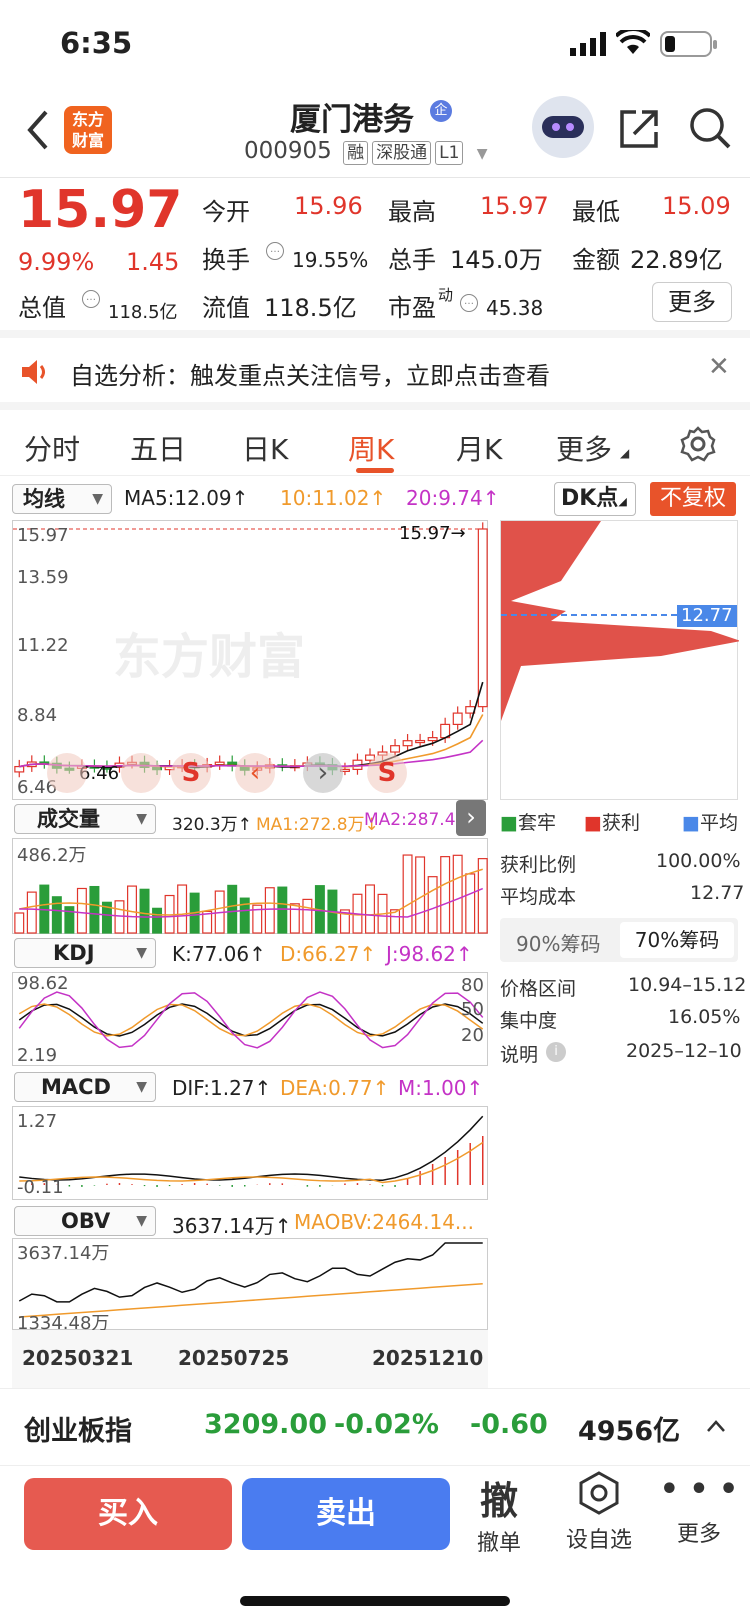  I want to click on volume-chart: 486.2万, so click(250, 886).